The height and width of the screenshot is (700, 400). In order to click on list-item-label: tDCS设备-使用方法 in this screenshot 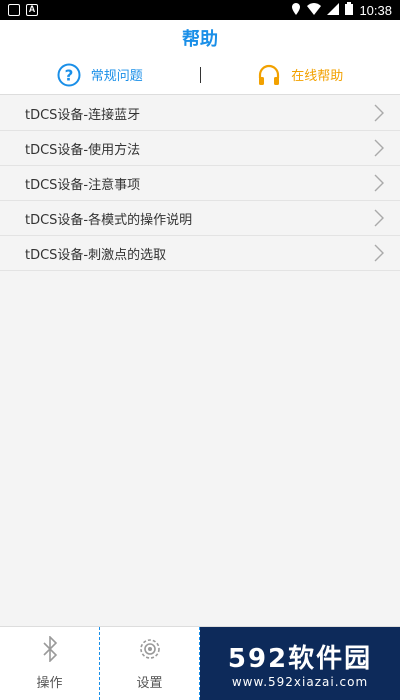, I will do `click(83, 150)`.